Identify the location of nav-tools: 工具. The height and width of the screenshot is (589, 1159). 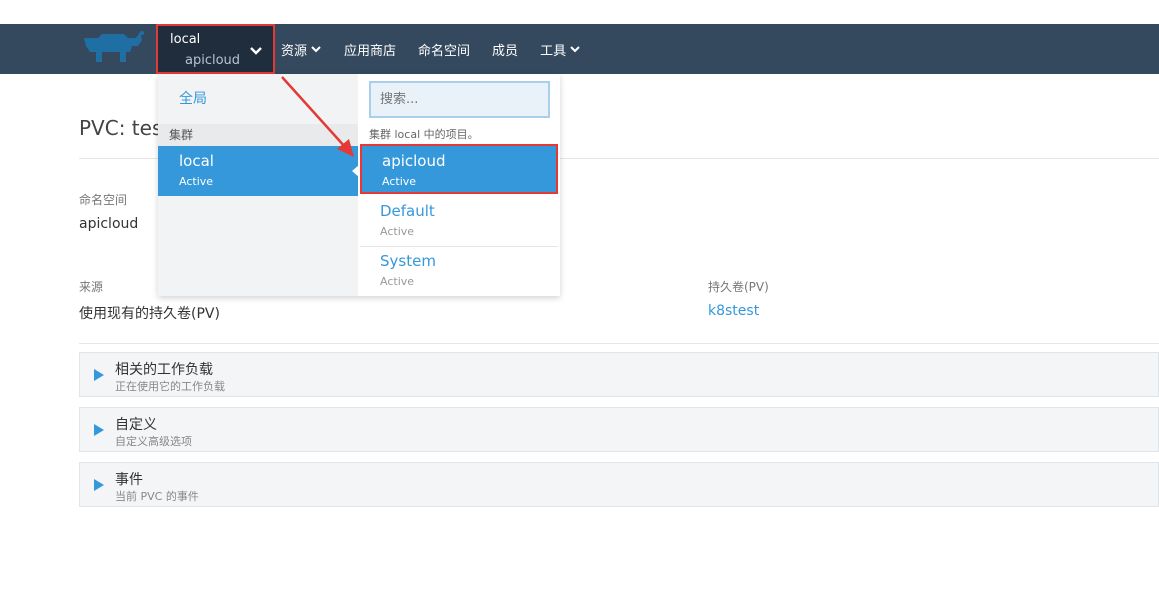
(560, 49).